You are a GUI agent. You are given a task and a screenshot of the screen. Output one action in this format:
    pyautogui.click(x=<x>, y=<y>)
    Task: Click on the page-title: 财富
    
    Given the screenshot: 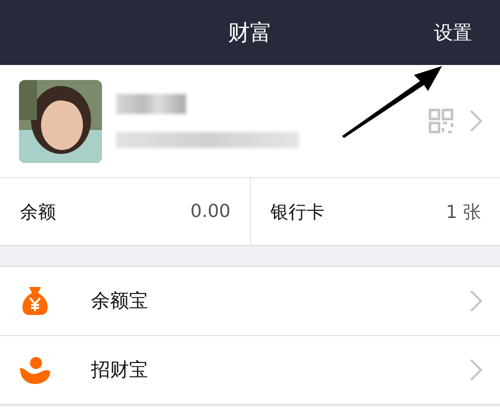 What is the action you would take?
    pyautogui.click(x=250, y=34)
    